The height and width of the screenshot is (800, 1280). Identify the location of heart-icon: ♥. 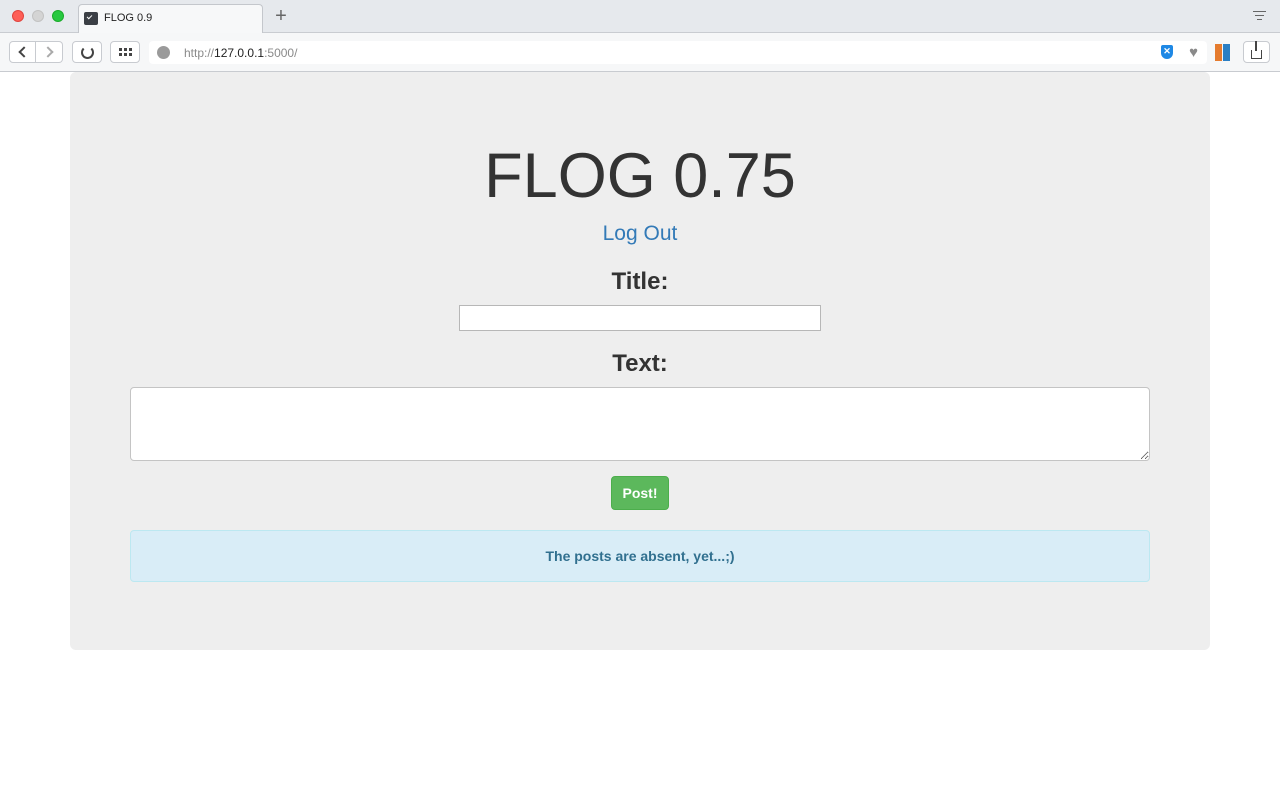
(1193, 52).